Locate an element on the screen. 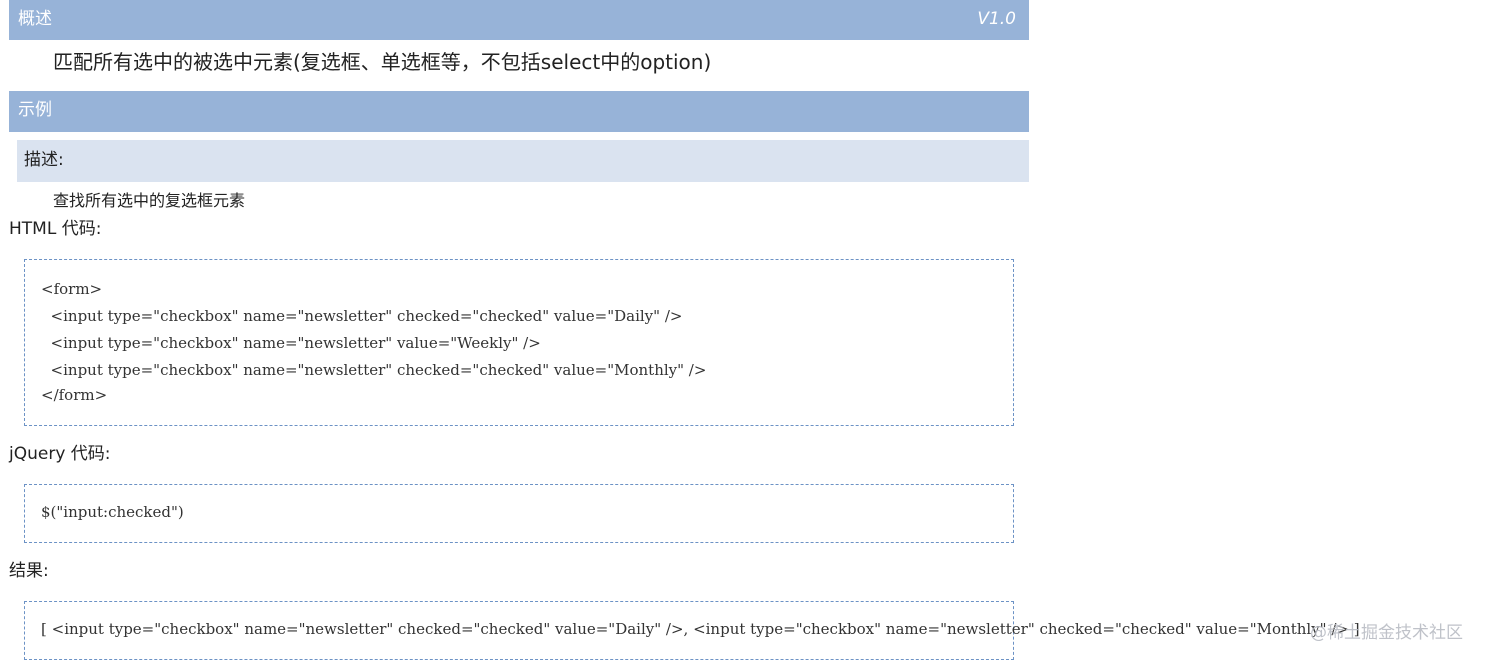 The image size is (1488, 661). html-code-label: HTML 代码: is located at coordinates (55, 229).